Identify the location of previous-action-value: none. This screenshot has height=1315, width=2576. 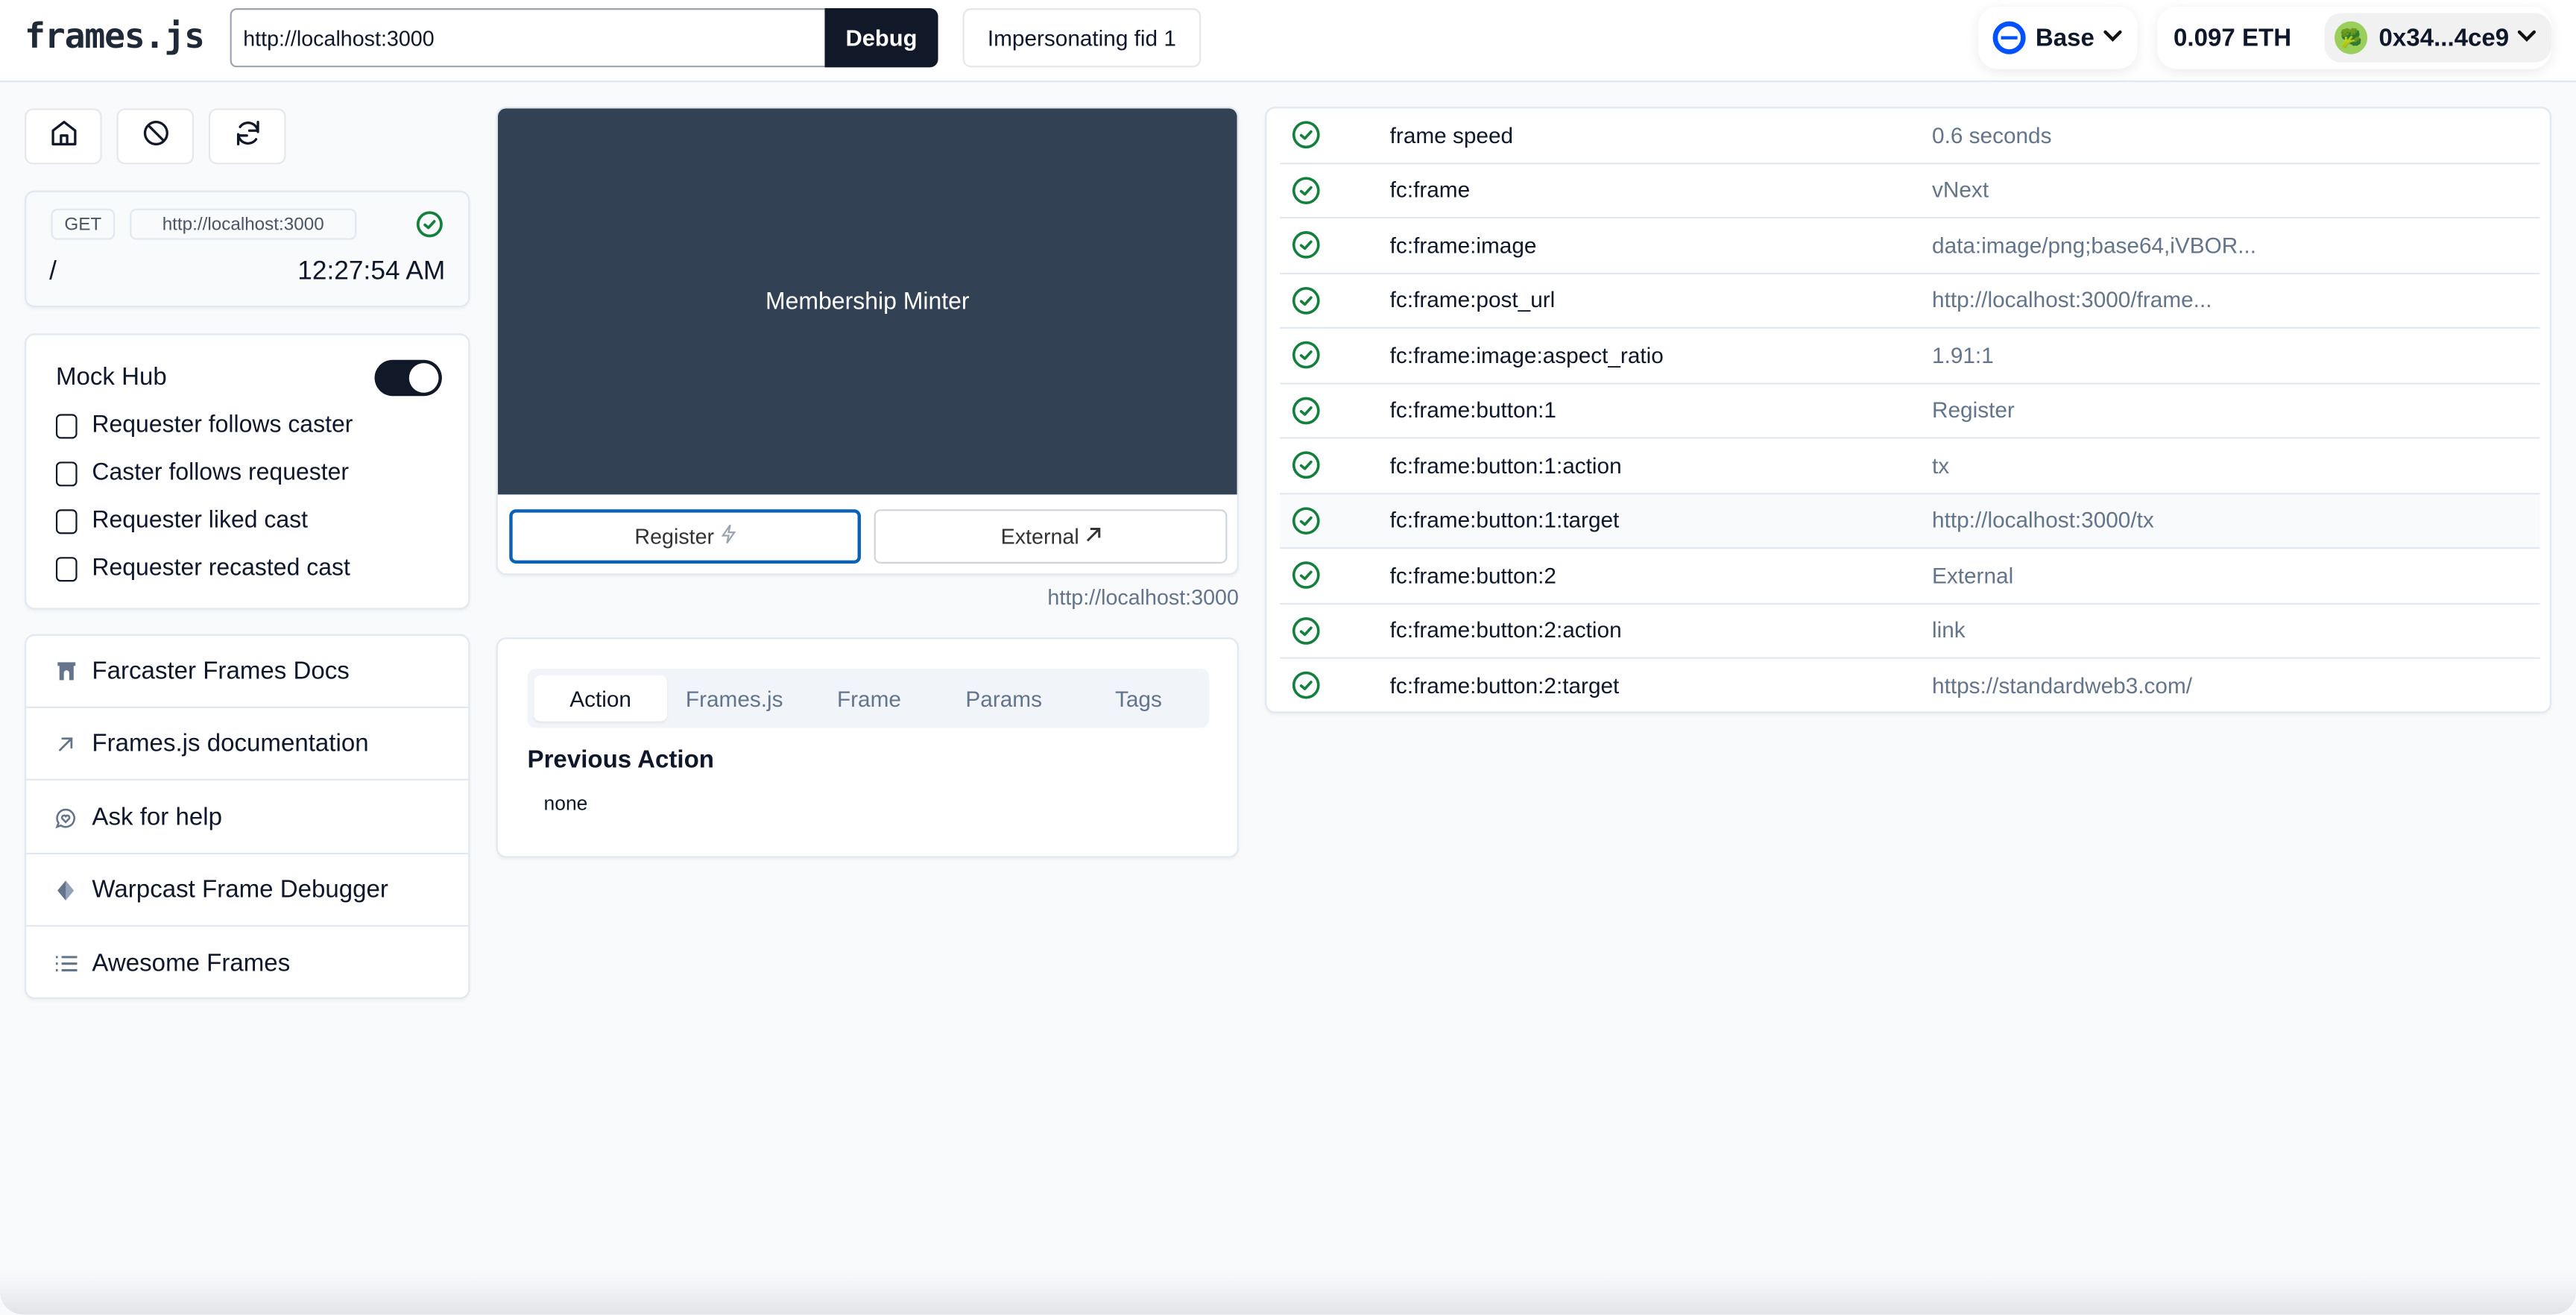
(565, 804).